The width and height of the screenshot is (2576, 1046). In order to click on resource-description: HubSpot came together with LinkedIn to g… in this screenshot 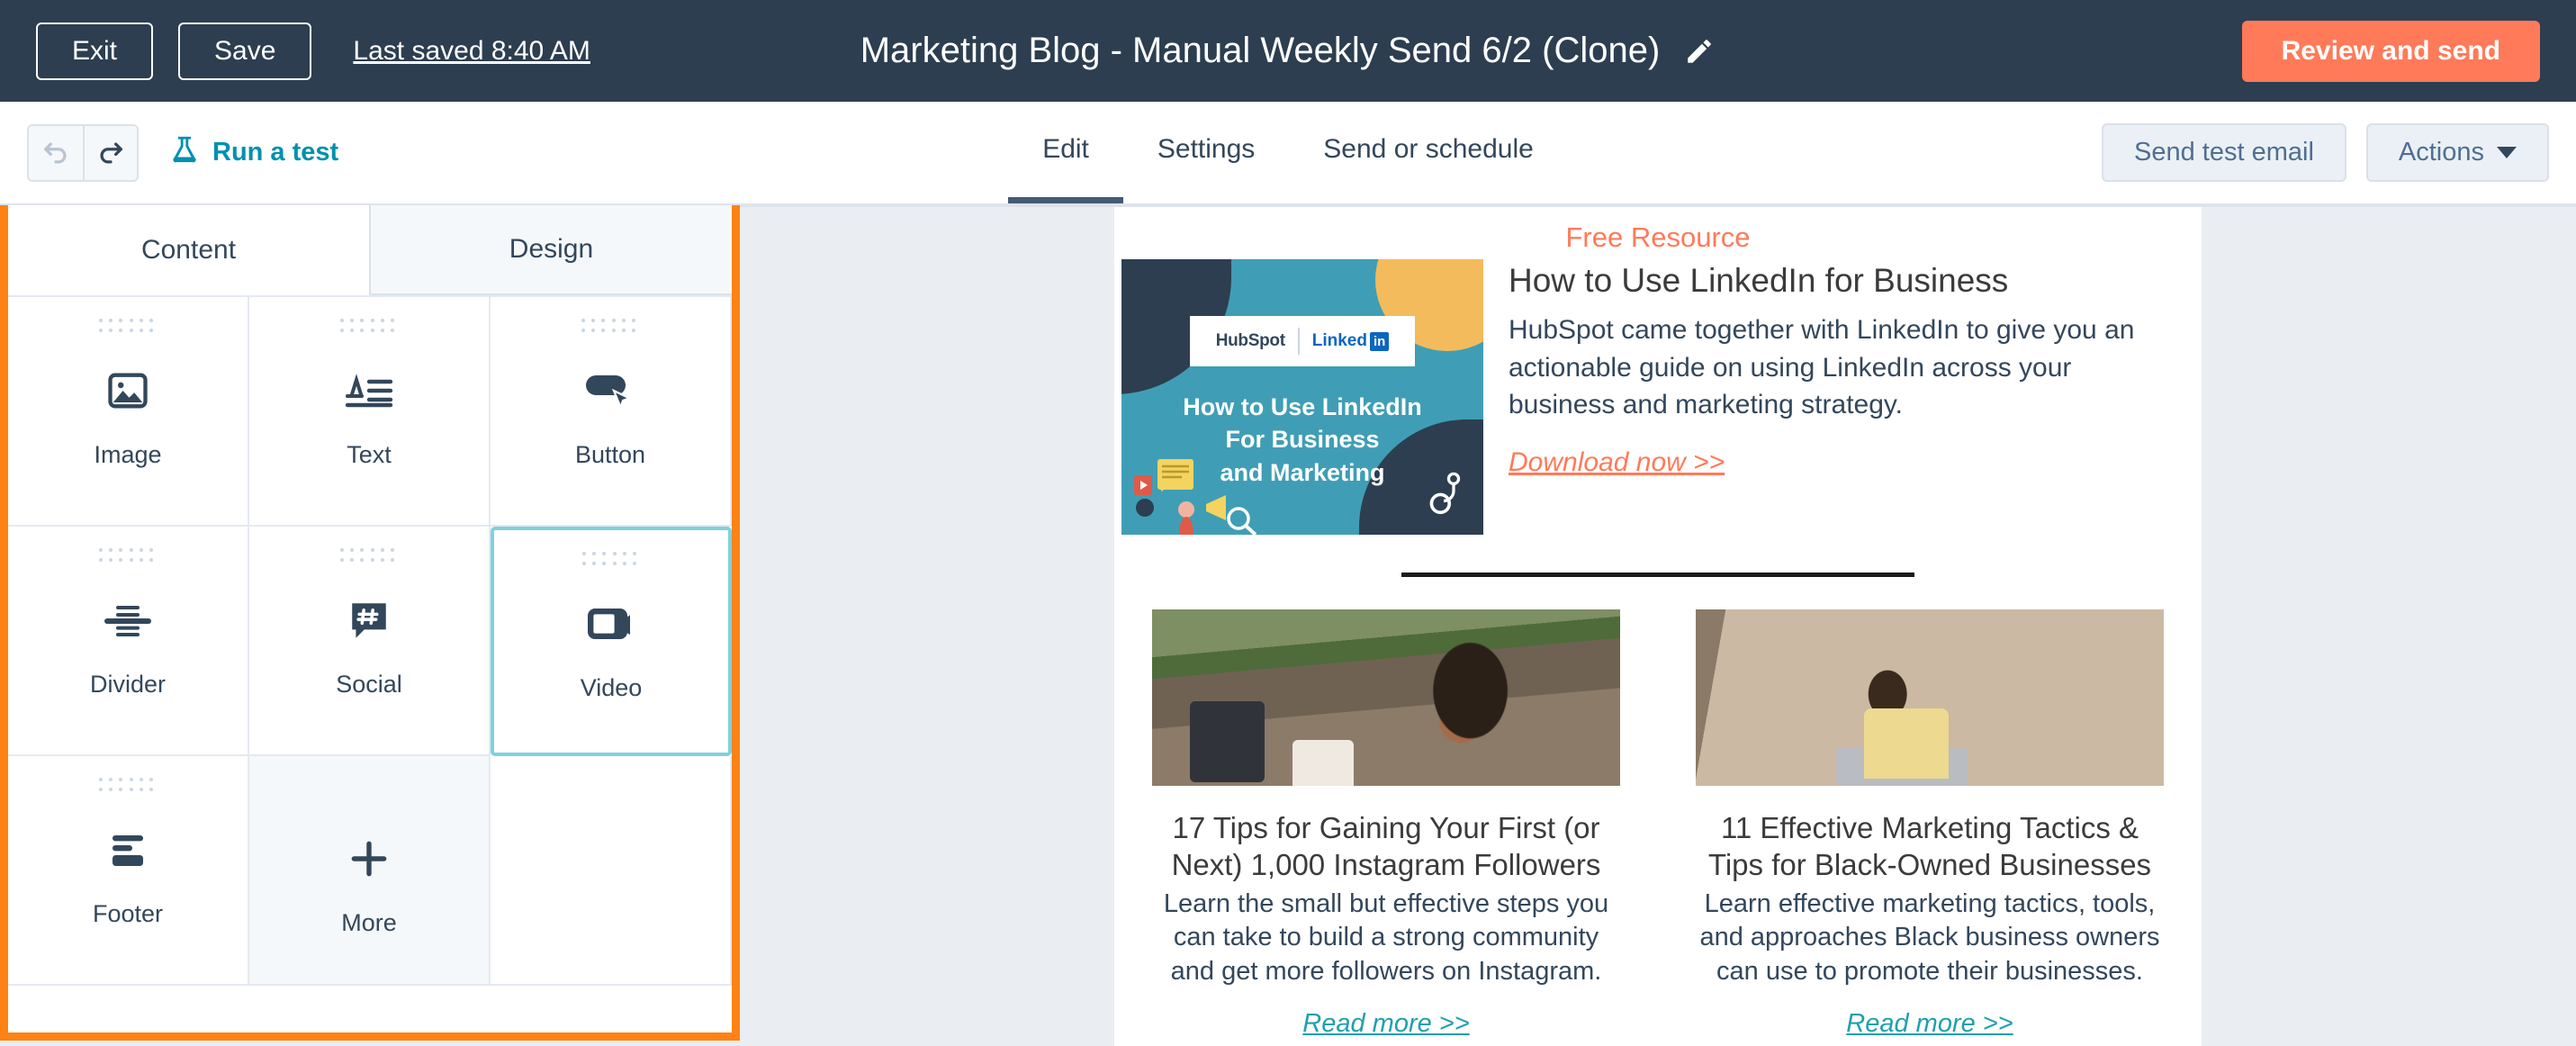, I will do `click(1822, 367)`.